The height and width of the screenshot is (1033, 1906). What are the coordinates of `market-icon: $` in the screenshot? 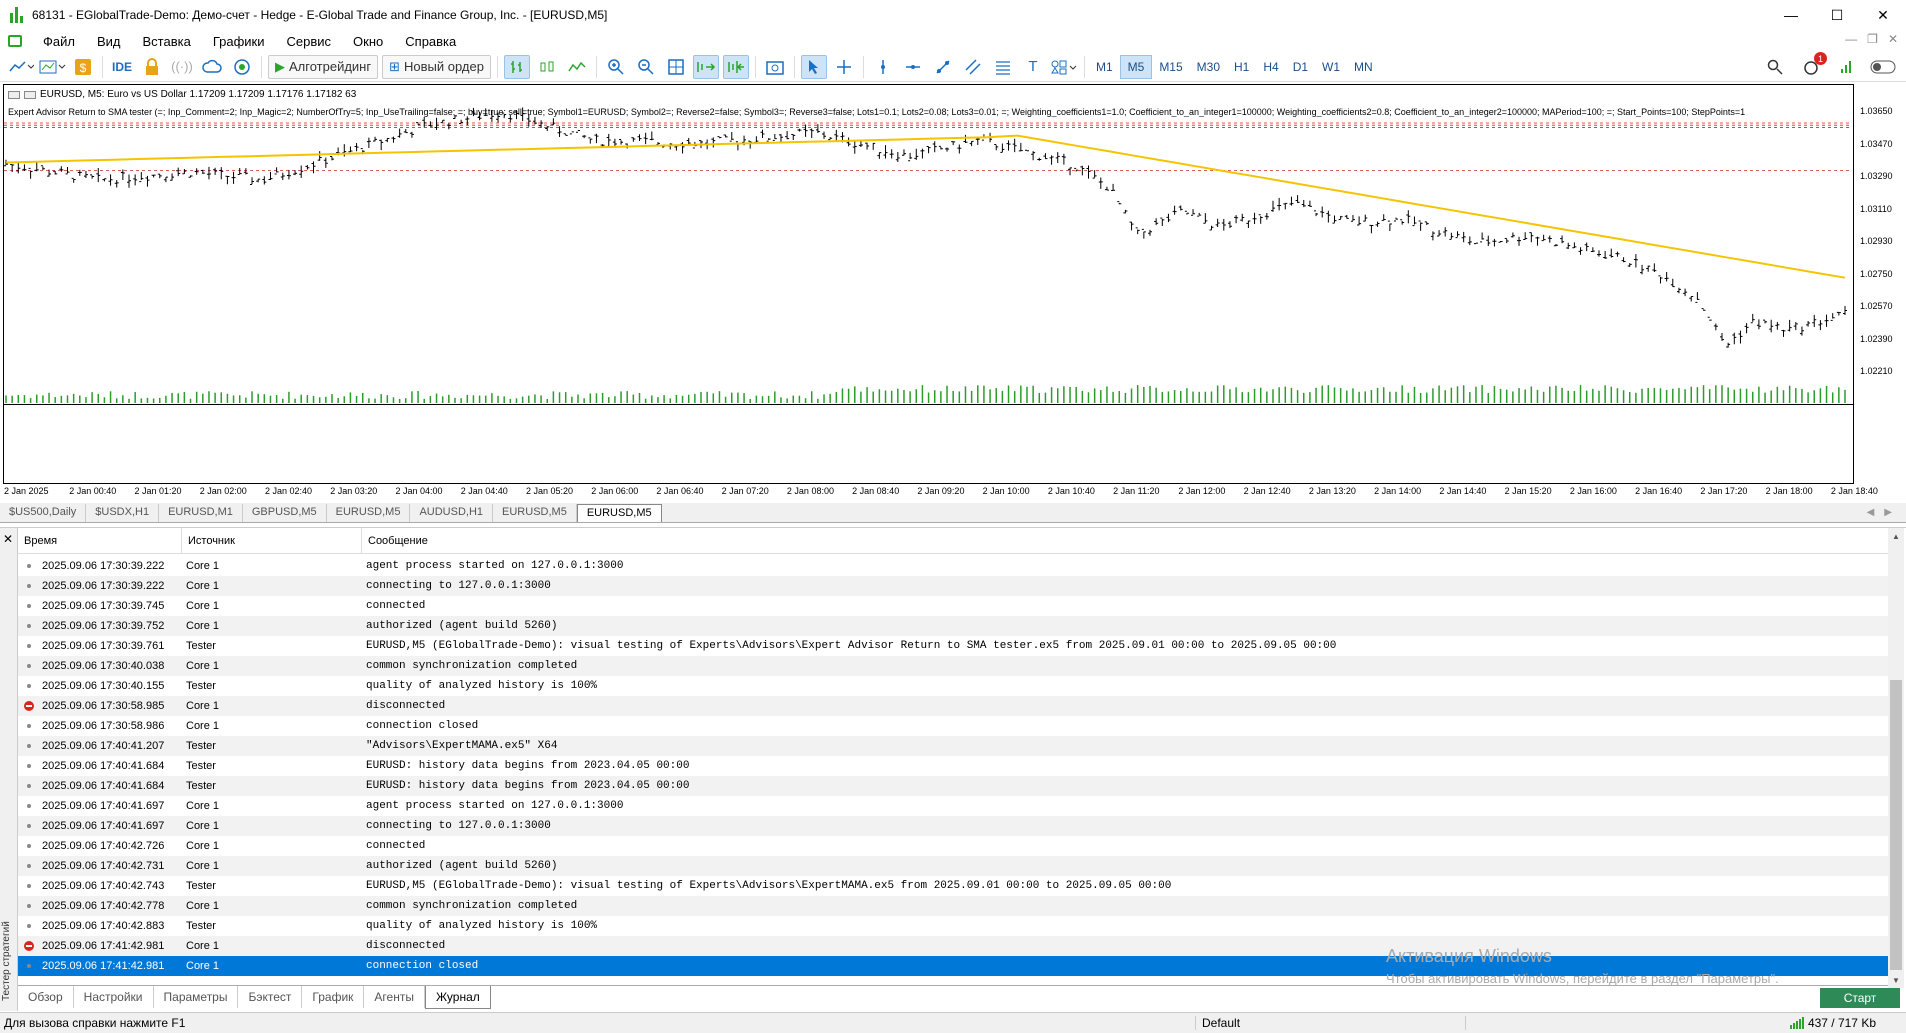 It's located at (83, 67).